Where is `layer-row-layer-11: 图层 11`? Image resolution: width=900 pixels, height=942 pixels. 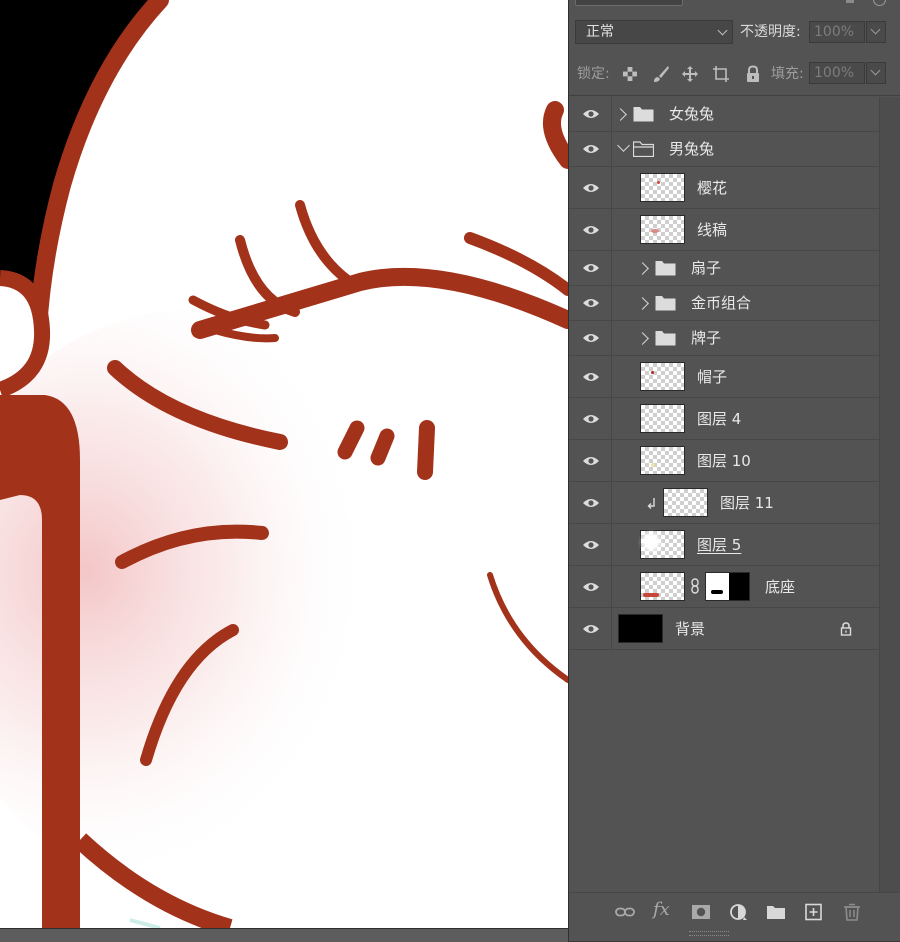 layer-row-layer-11: 图层 11 is located at coordinates (724, 503).